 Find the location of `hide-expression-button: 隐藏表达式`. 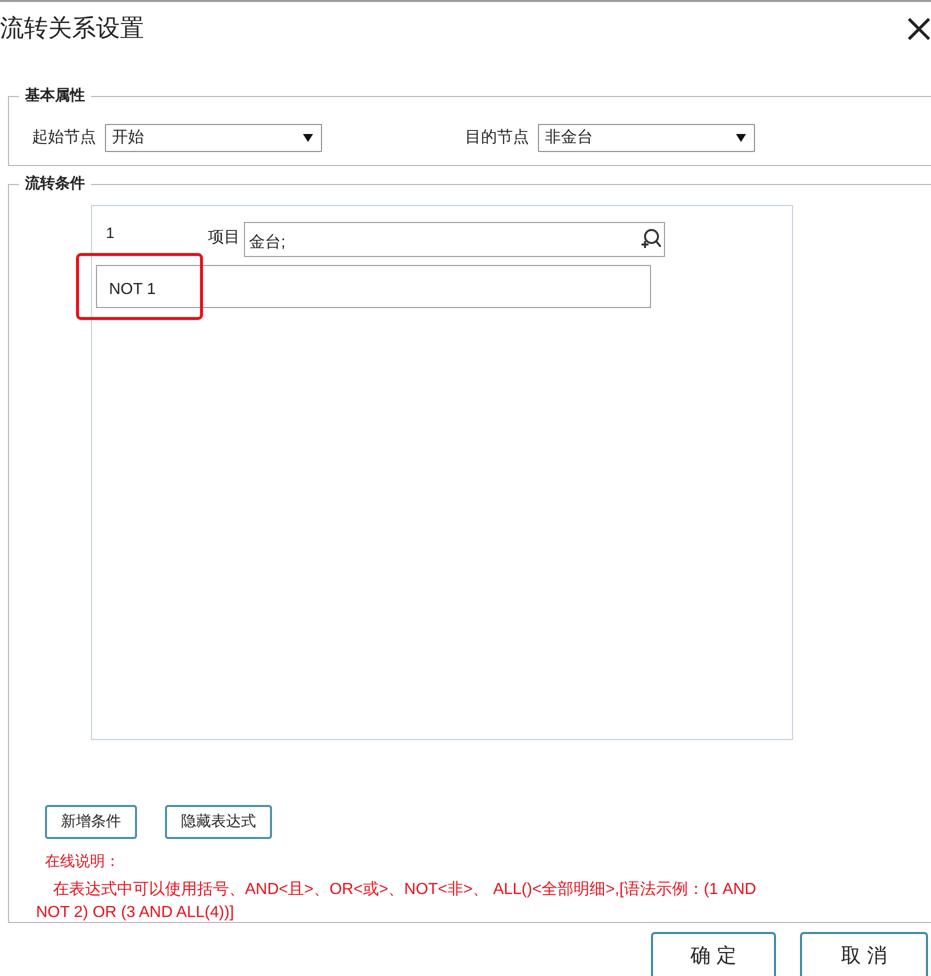

hide-expression-button: 隐藏表达式 is located at coordinates (218, 822).